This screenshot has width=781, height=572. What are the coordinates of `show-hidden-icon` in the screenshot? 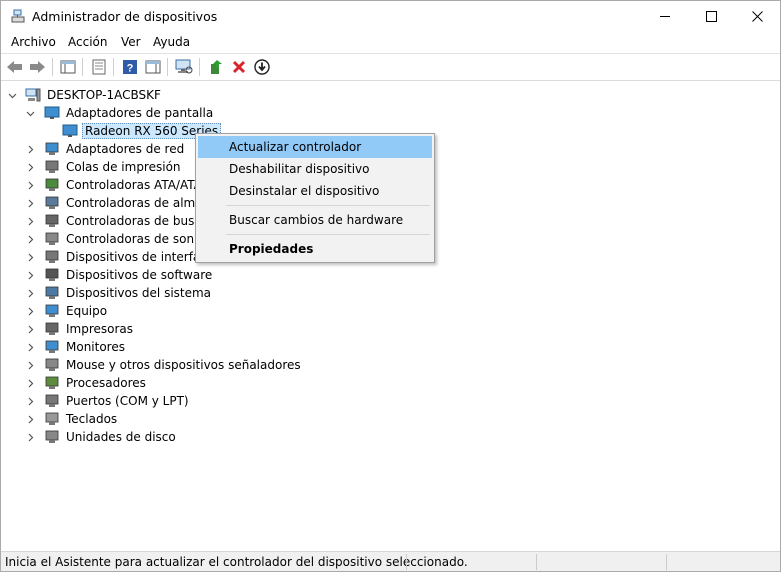 It's located at (99, 67).